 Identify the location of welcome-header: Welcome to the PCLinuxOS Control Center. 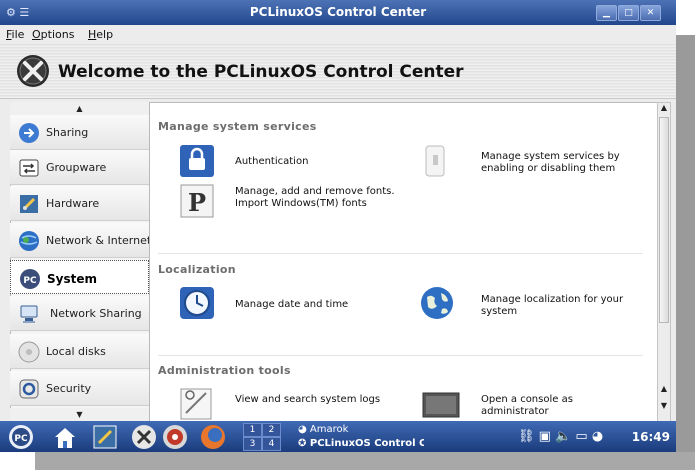
(338, 71).